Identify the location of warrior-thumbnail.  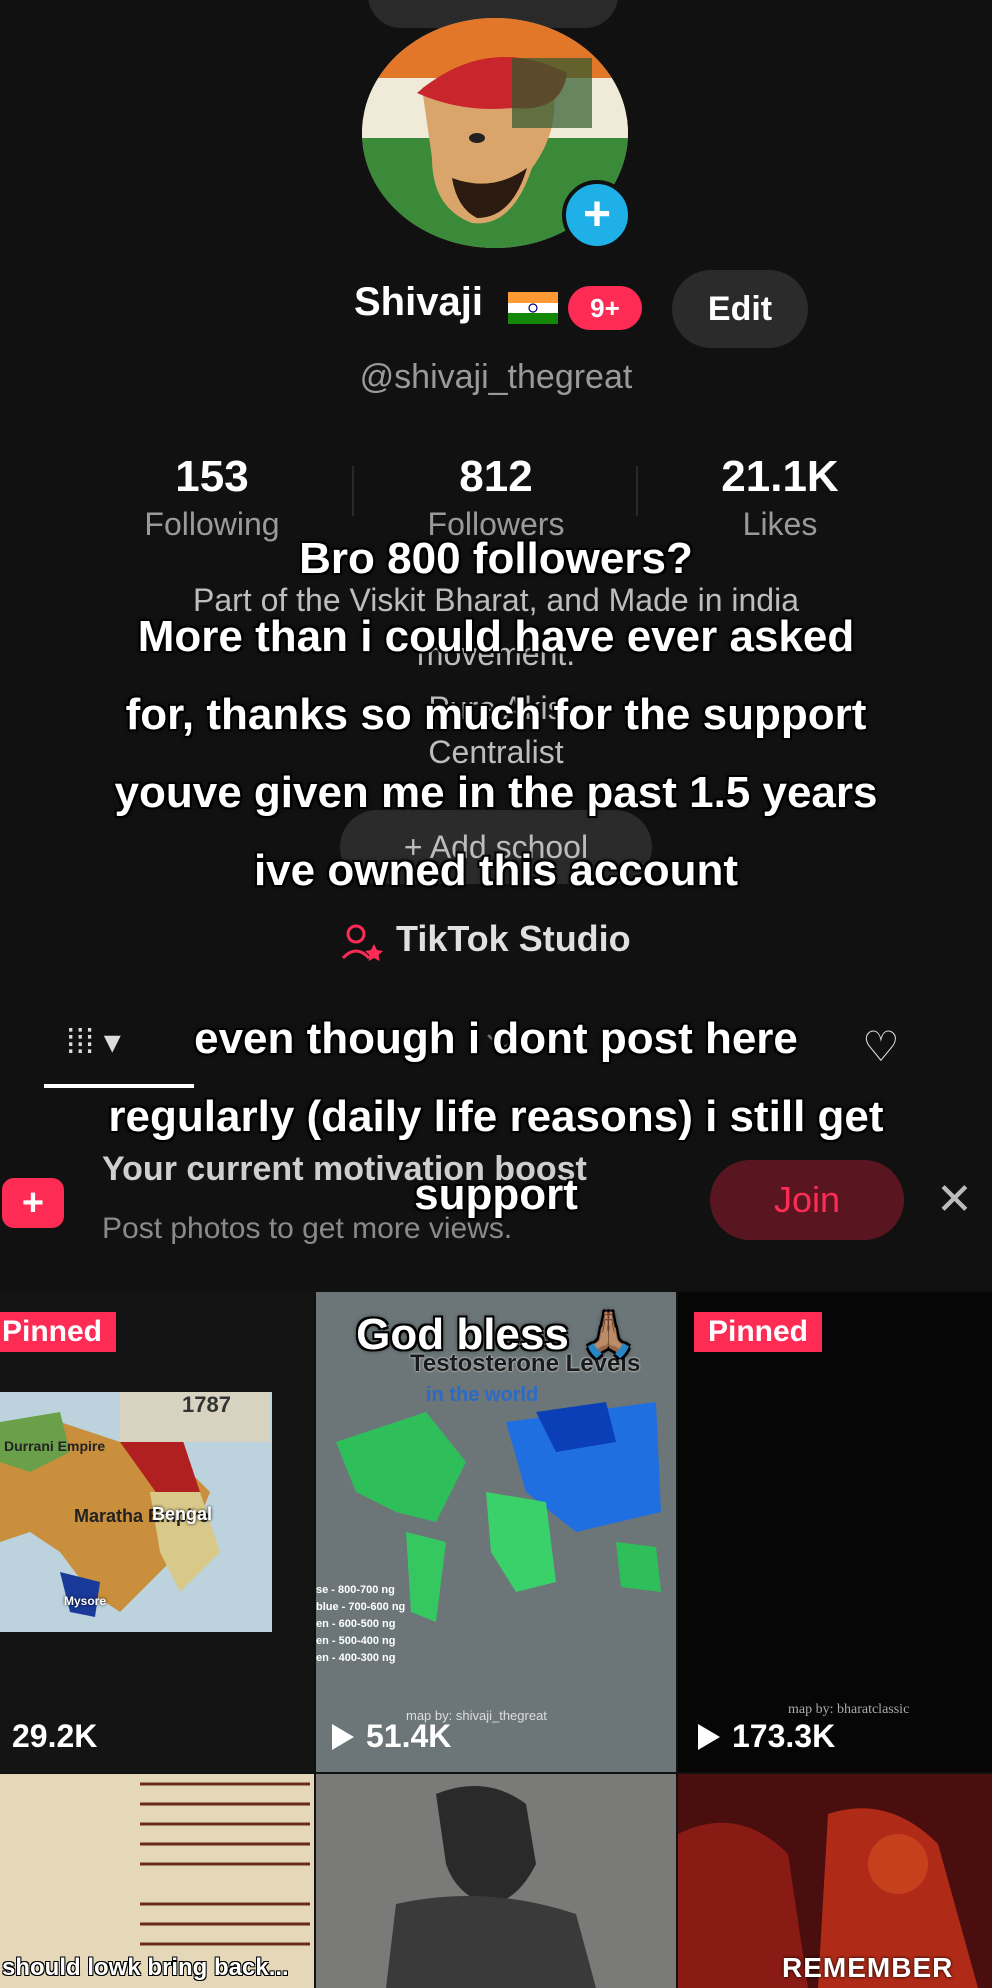
(496, 1881).